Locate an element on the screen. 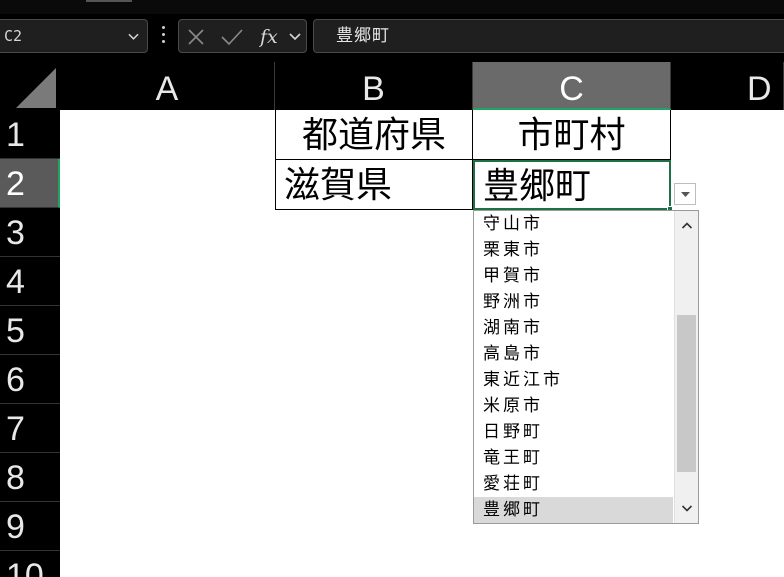 The height and width of the screenshot is (577, 784). dropdown-scrollbar is located at coordinates (686, 367).